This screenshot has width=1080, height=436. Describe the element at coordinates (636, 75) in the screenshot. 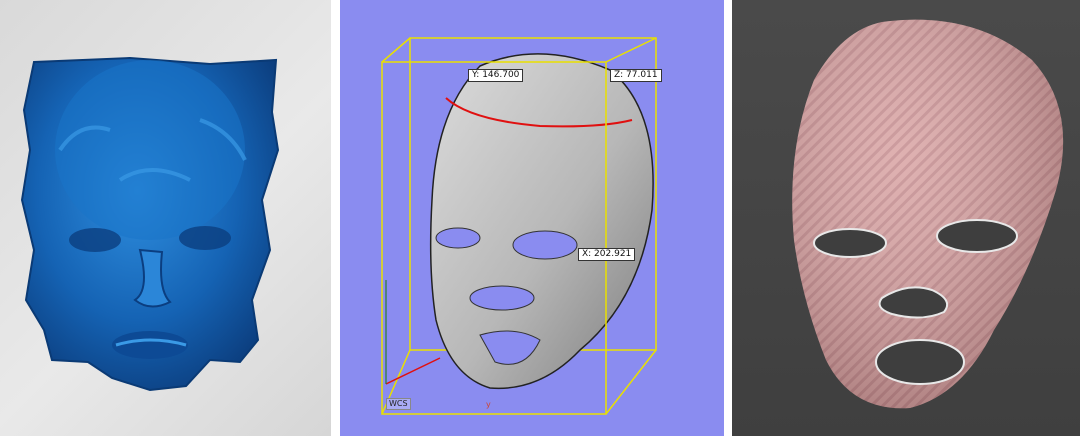

I see `dimension-z-label: Z: 77.011` at that location.